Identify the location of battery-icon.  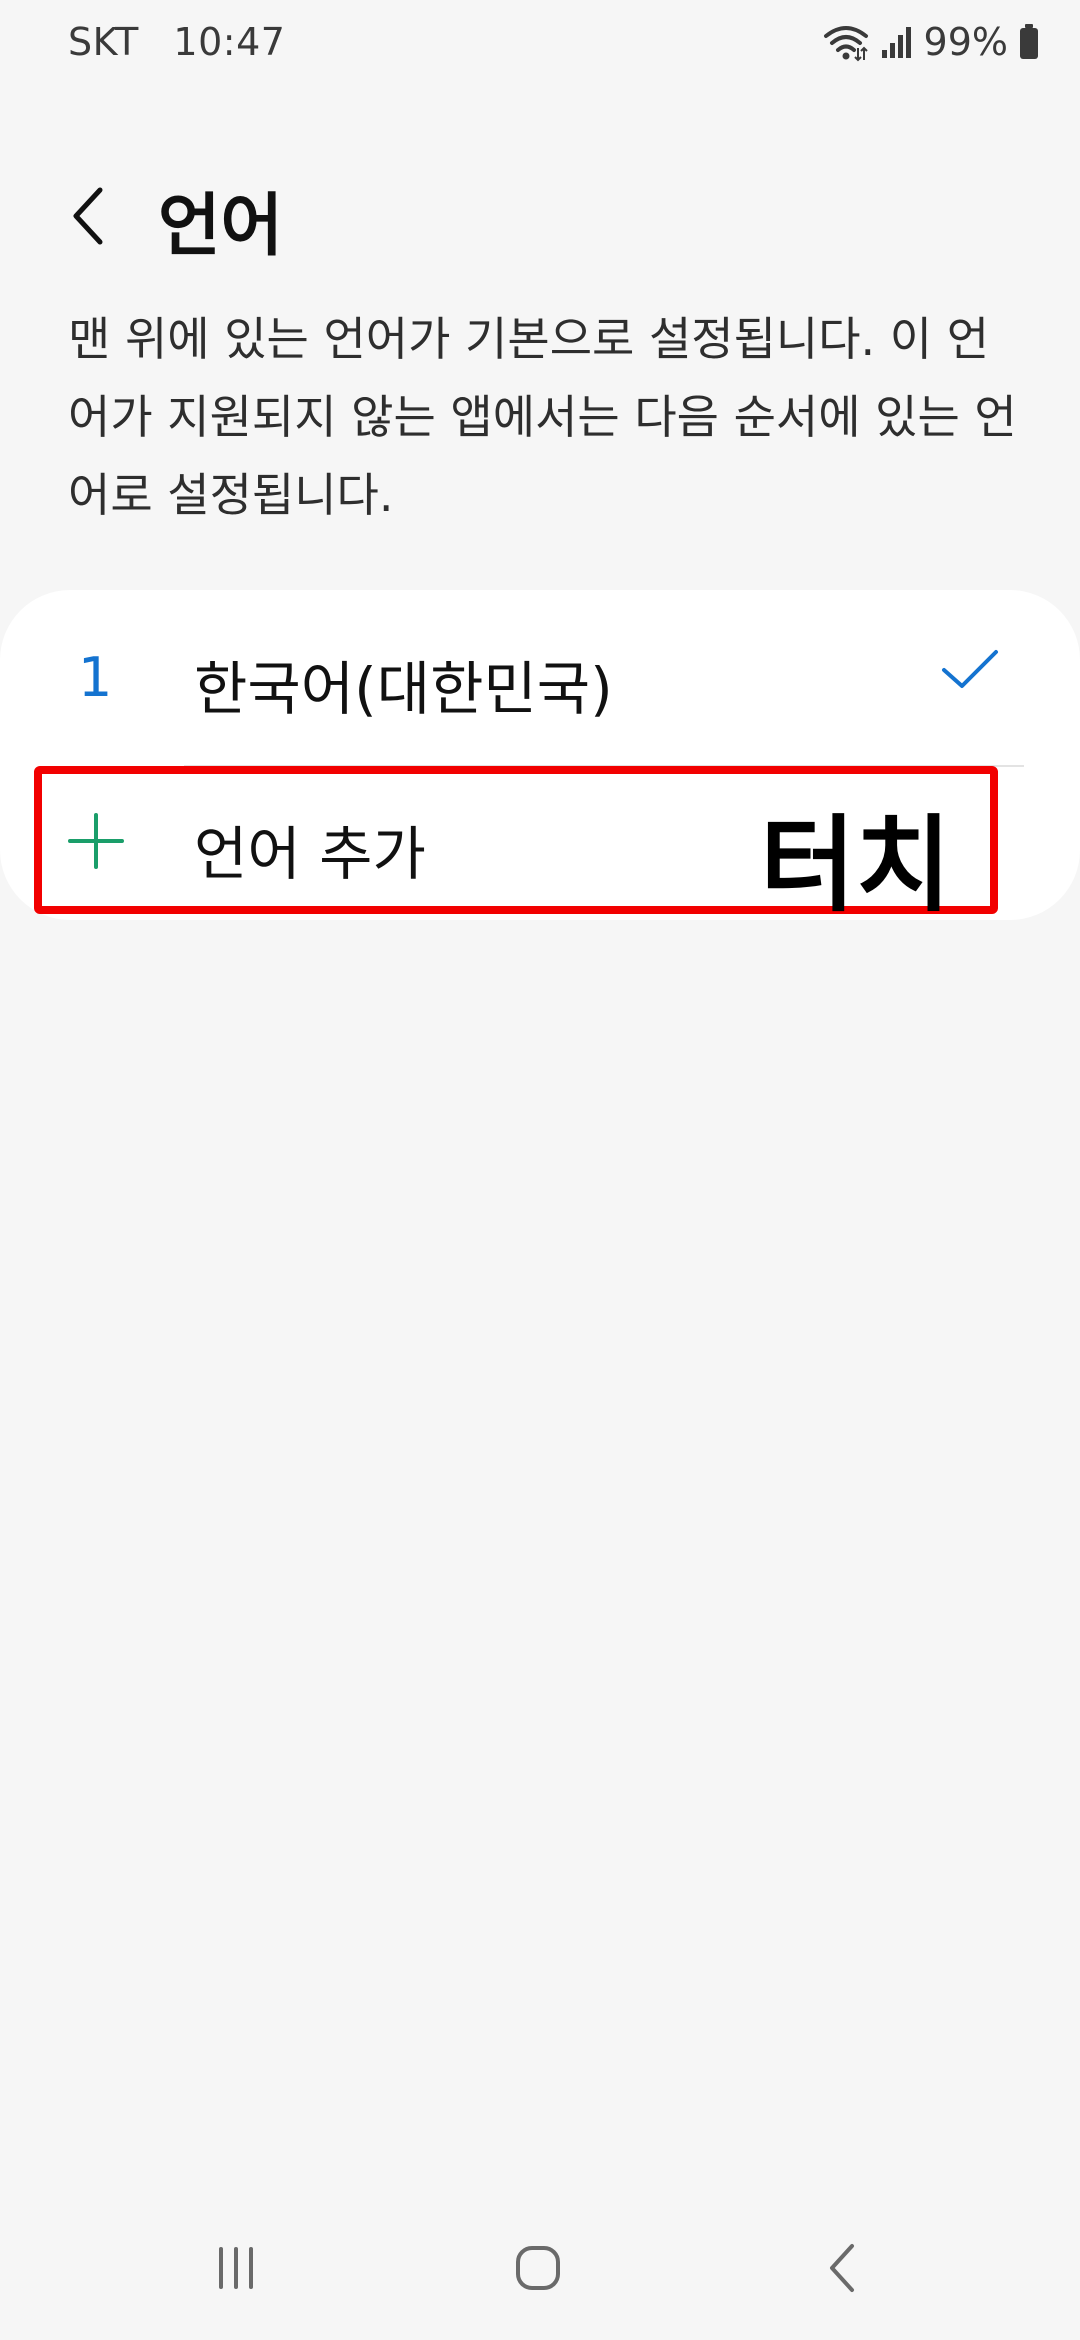
(1029, 42).